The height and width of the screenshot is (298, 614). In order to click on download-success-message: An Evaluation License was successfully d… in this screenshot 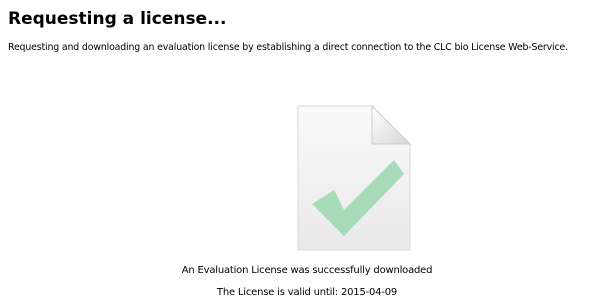, I will do `click(307, 270)`.